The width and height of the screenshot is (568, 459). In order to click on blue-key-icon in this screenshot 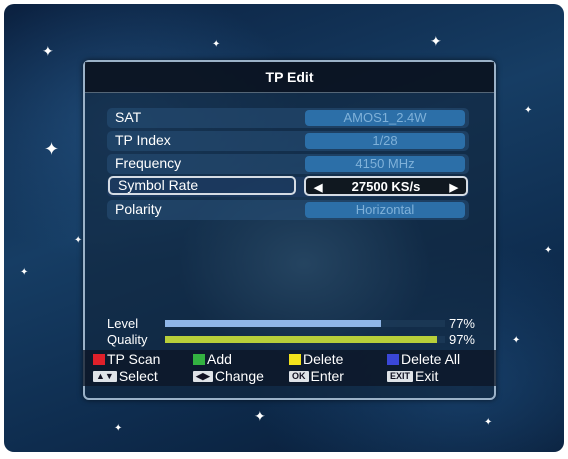, I will do `click(393, 359)`.